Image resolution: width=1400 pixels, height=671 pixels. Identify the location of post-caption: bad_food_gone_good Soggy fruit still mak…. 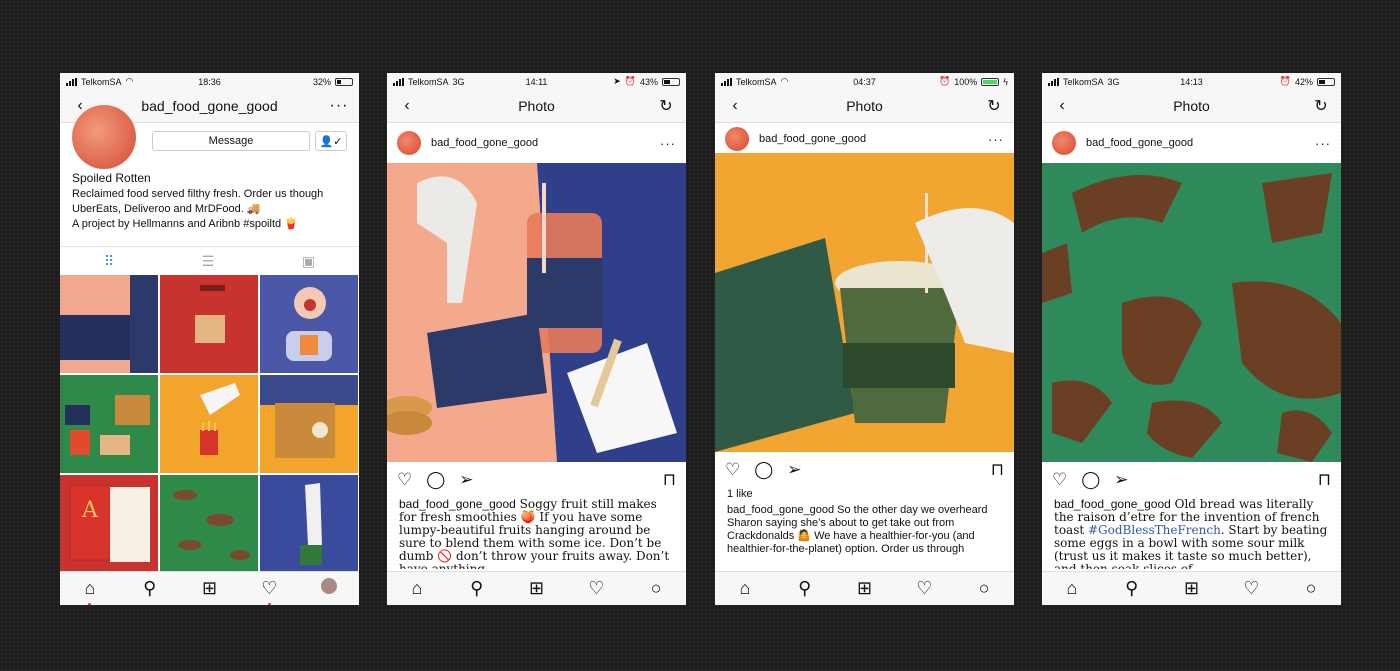
(536, 533).